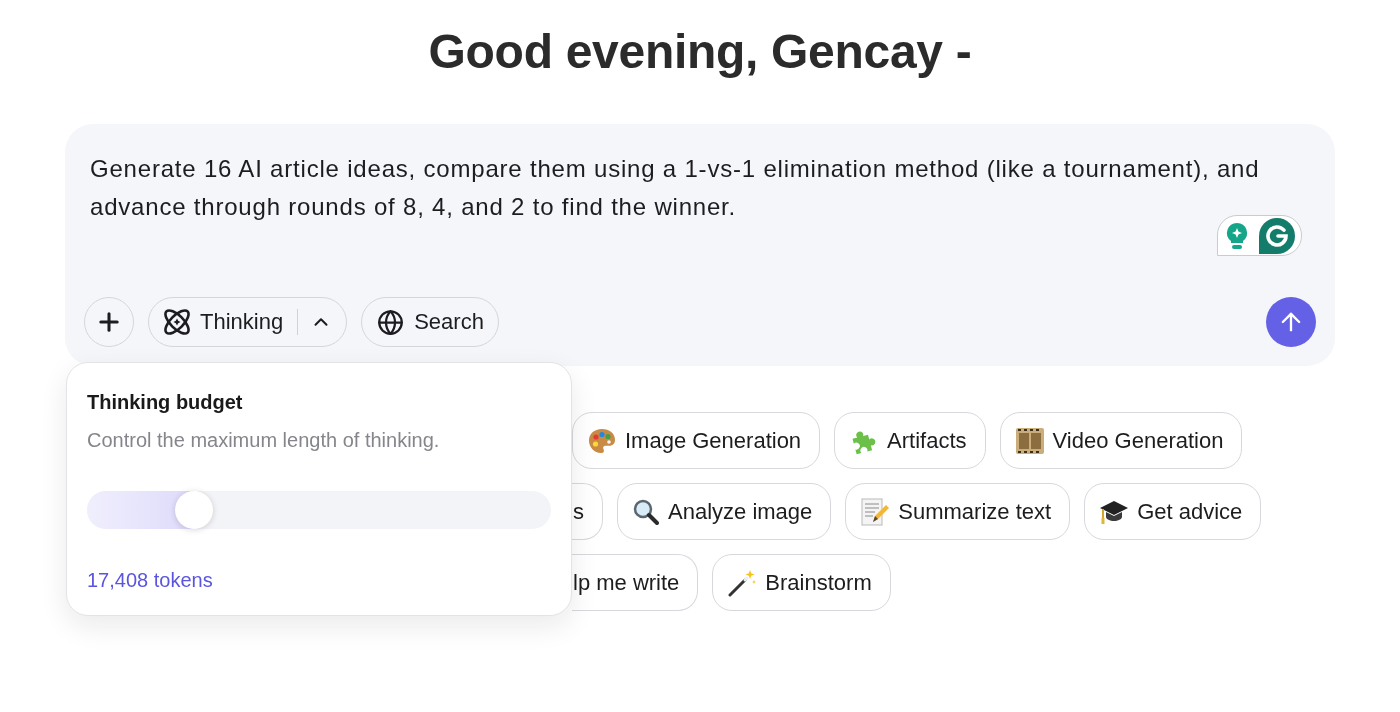  Describe the element at coordinates (264, 440) in the screenshot. I see `popover-description: Control the maximum length of thinking.` at that location.